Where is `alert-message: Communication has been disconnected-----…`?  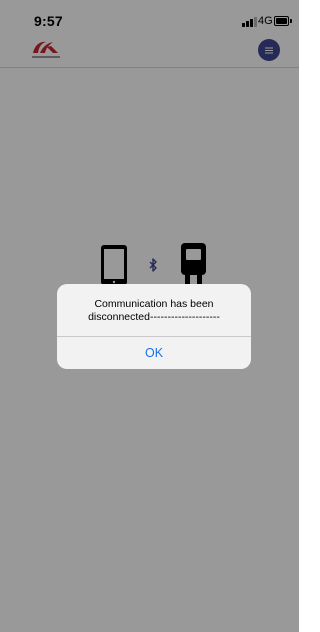 alert-message: Communication has been disconnected-----… is located at coordinates (154, 310).